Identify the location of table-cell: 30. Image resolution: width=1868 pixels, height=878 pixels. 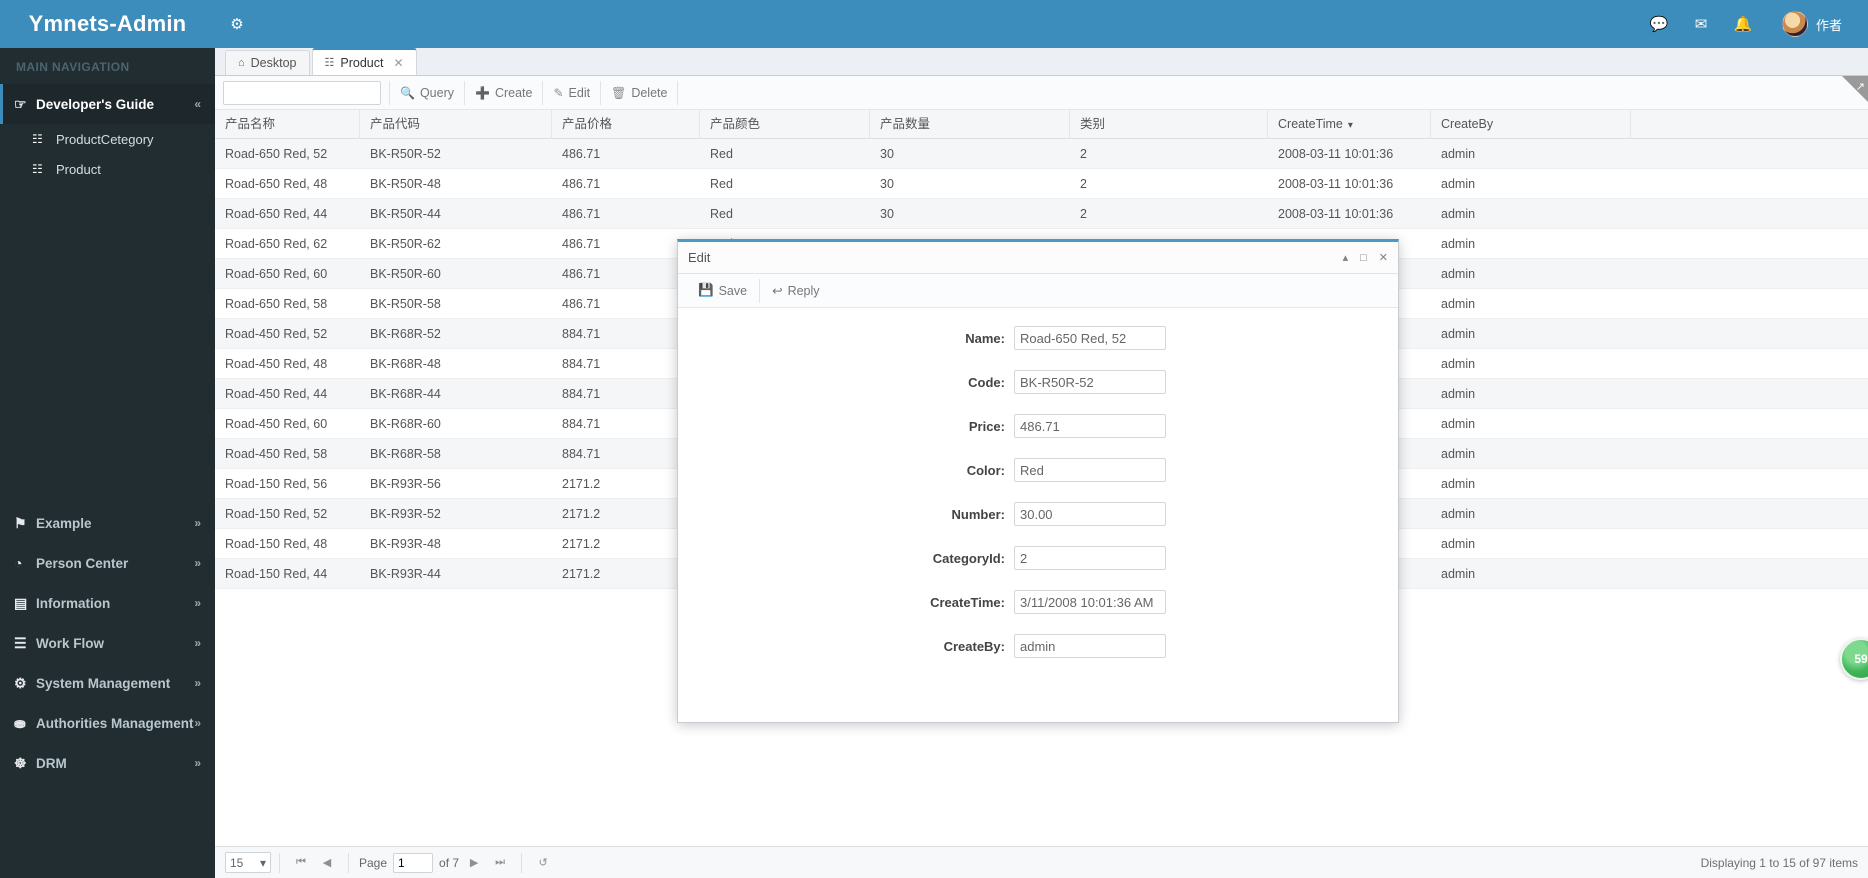
(887, 153).